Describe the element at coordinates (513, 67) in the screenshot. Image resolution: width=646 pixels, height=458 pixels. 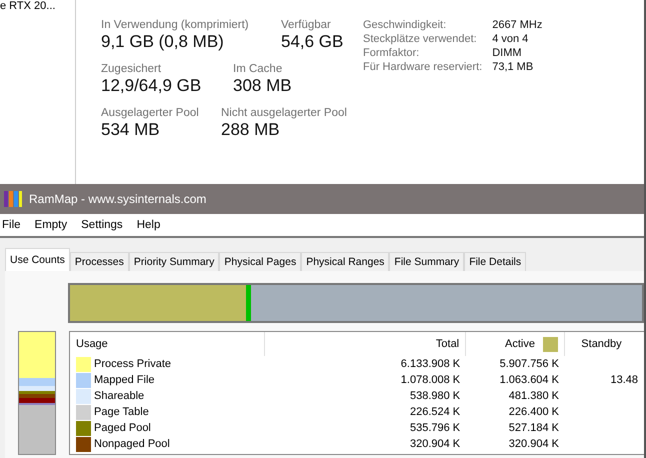
I see `detail-value: 73,1 MB` at that location.